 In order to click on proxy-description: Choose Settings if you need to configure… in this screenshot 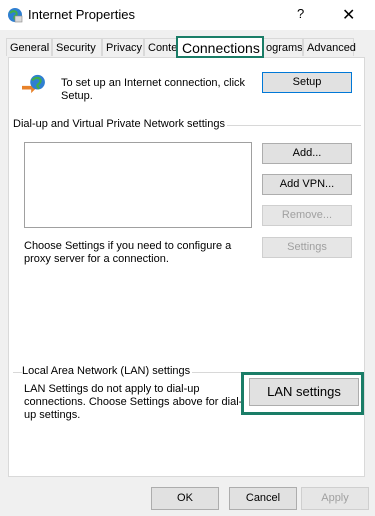, I will do `click(128, 252)`.